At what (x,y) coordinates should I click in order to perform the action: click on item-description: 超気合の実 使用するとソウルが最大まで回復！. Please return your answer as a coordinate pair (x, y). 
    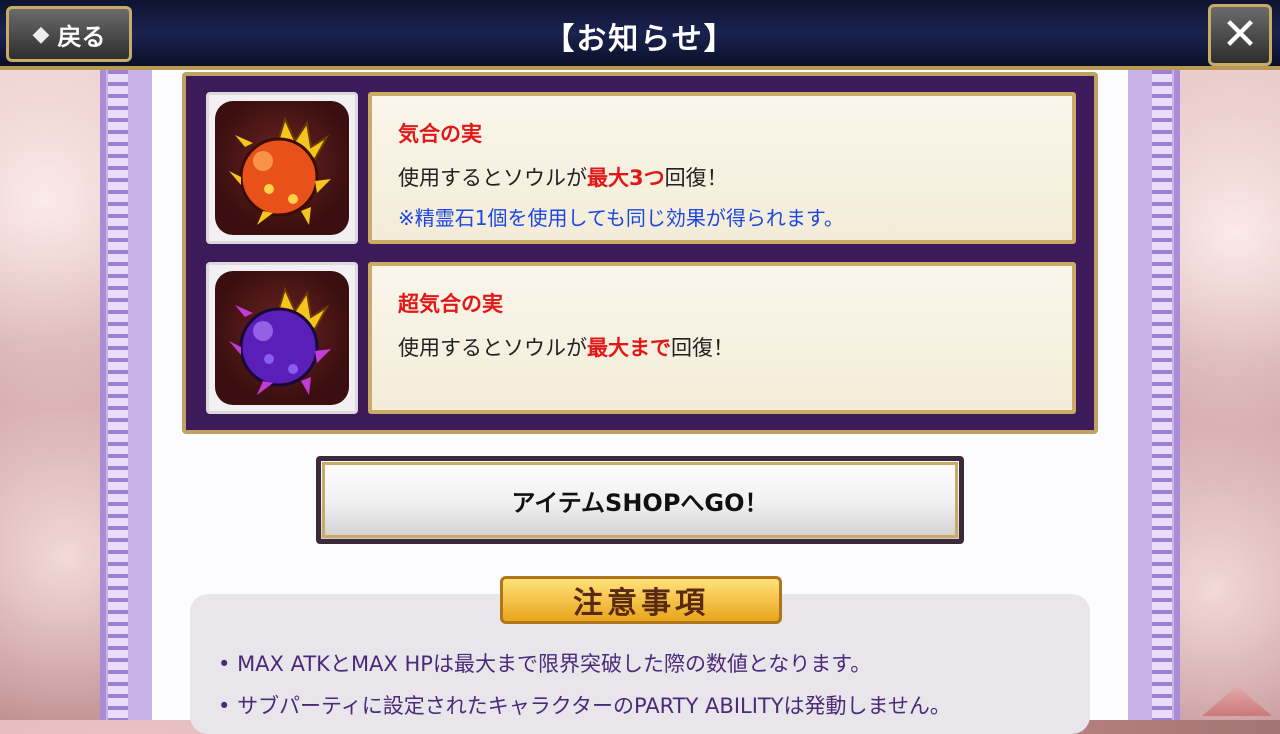
    Looking at the image, I should click on (722, 338).